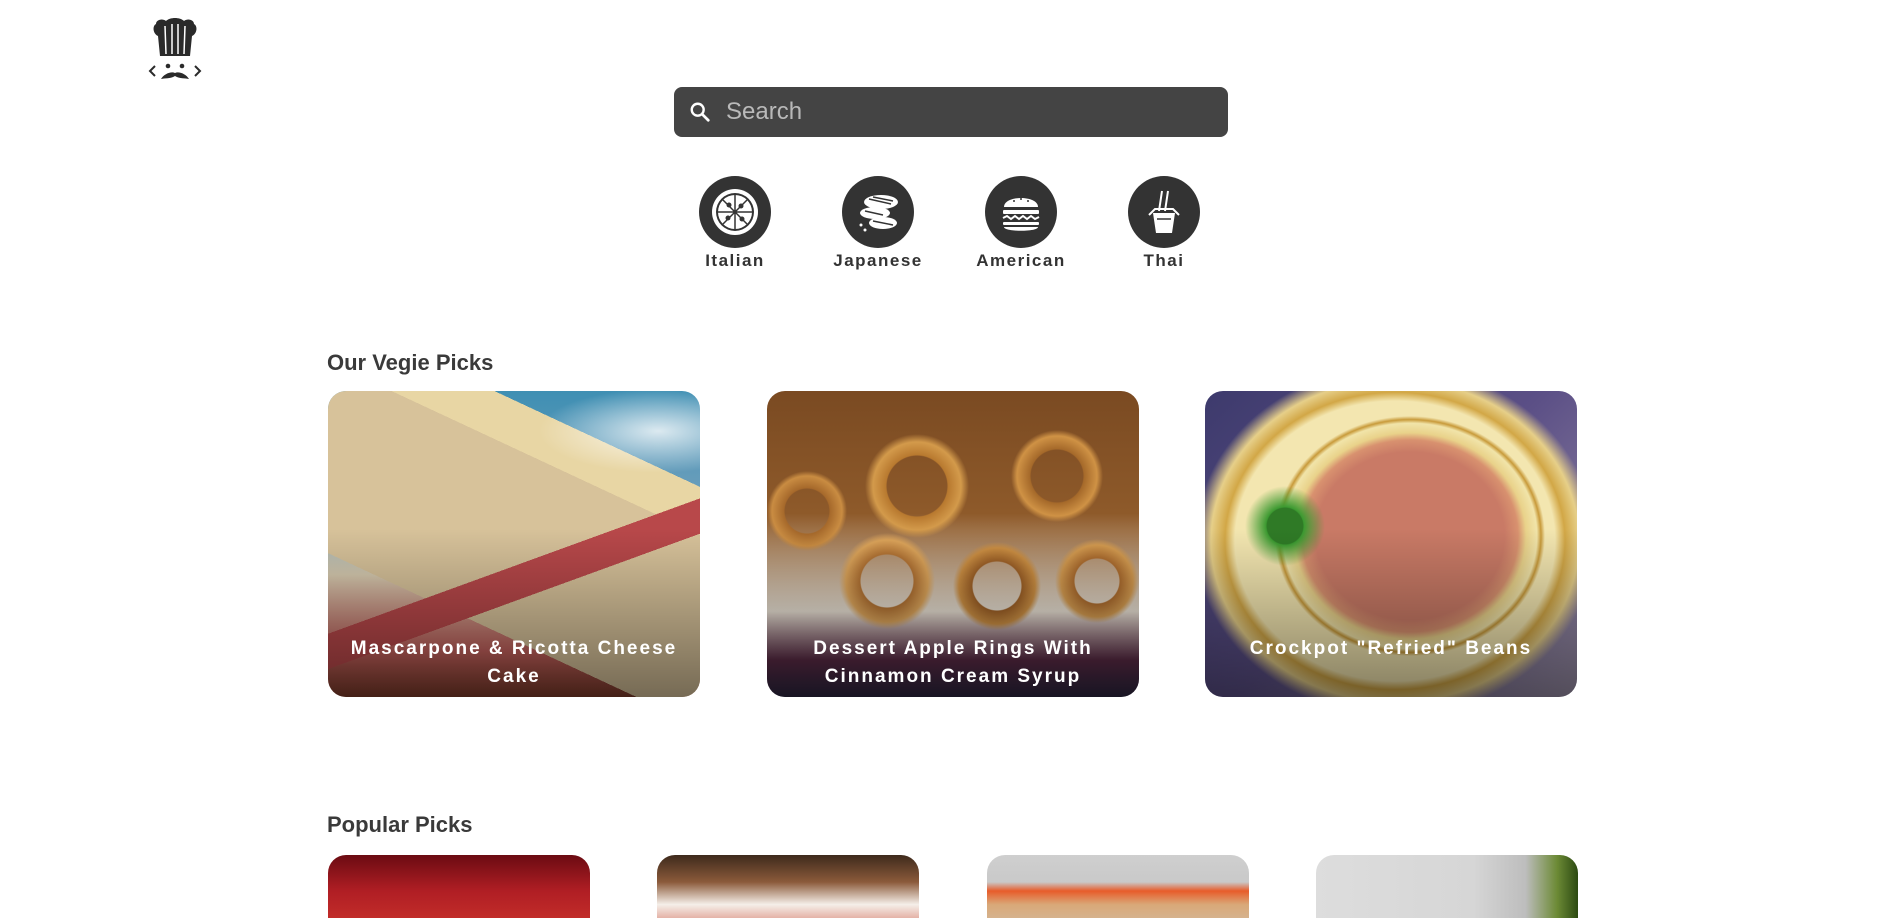 Image resolution: width=1882 pixels, height=918 pixels. What do you see at coordinates (1021, 260) in the screenshot?
I see `category-label: American` at bounding box center [1021, 260].